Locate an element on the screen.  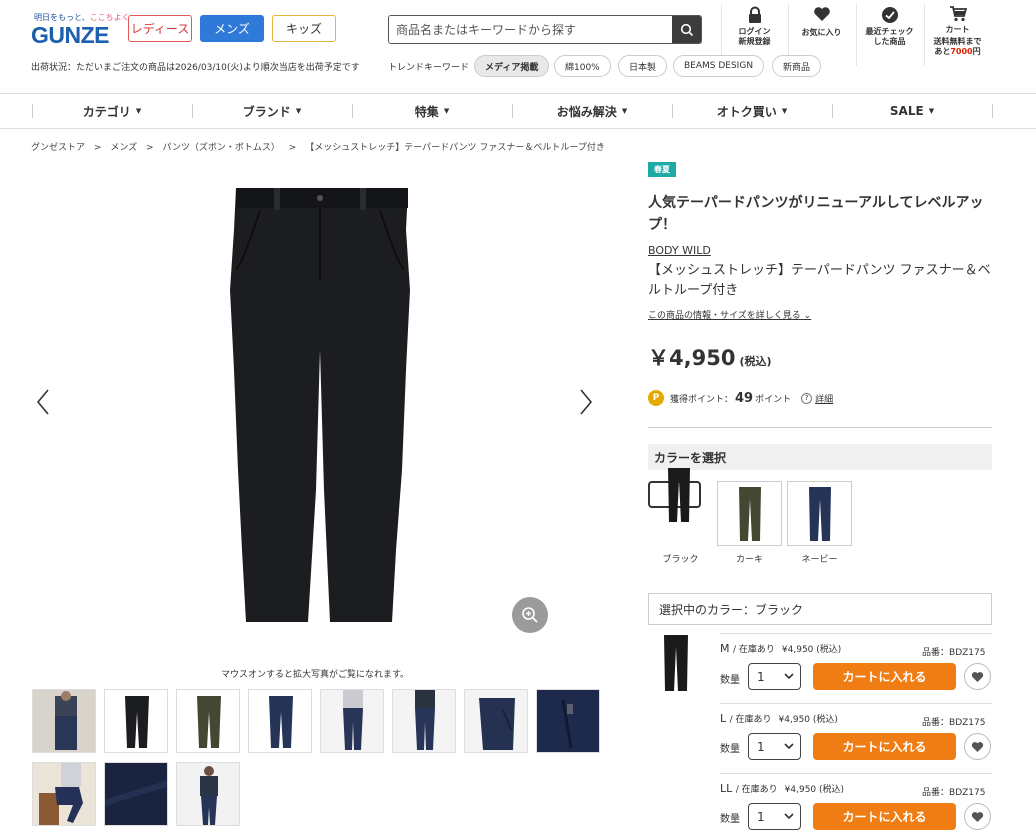
color-heading: カラーを選択 is located at coordinates (820, 457).